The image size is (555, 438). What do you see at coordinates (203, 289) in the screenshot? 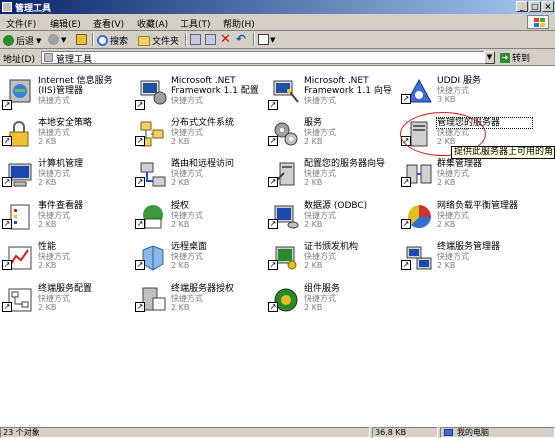
I see `item-name: 终端服务器授权` at bounding box center [203, 289].